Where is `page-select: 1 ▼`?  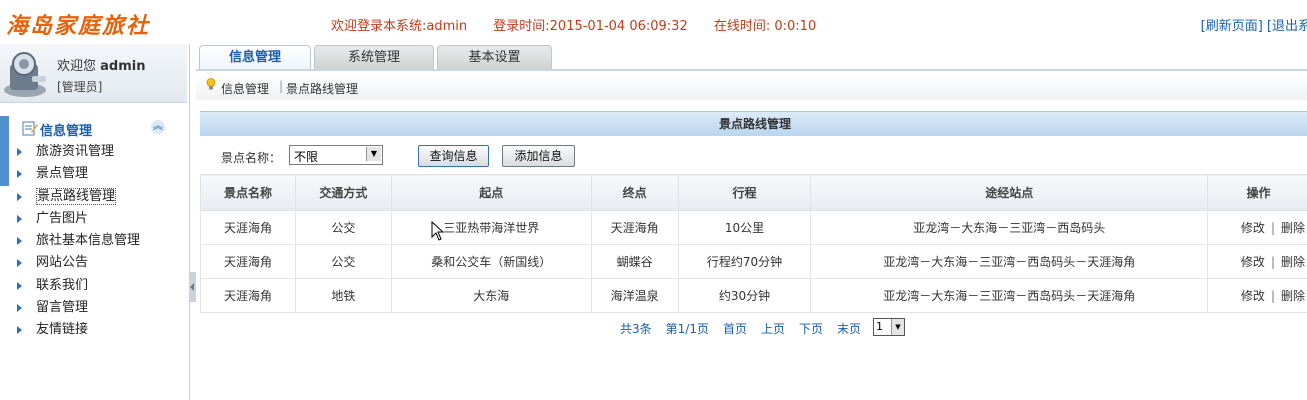
page-select: 1 ▼ is located at coordinates (889, 327).